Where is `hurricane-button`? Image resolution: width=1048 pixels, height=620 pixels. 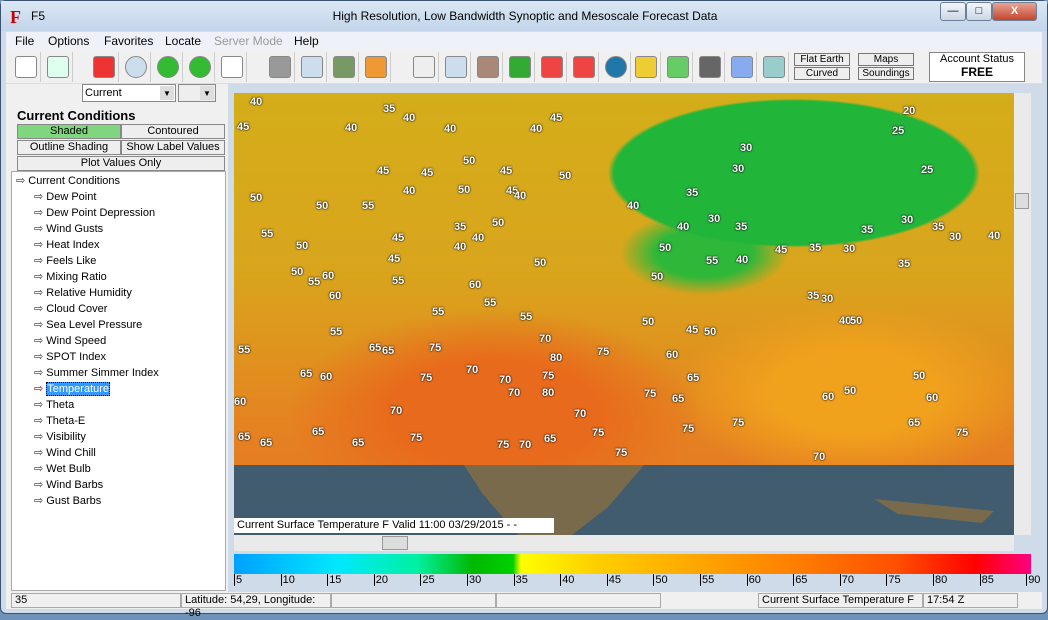 hurricane-button is located at coordinates (774, 67).